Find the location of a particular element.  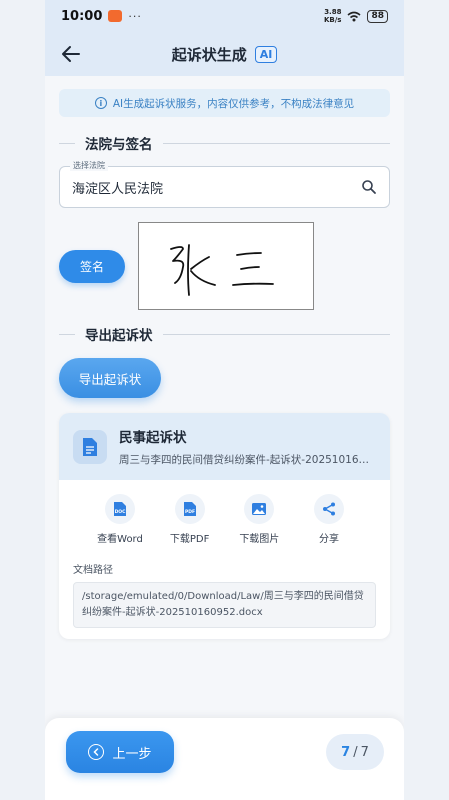

network-speed: 3.88 KB/s is located at coordinates (332, 16).